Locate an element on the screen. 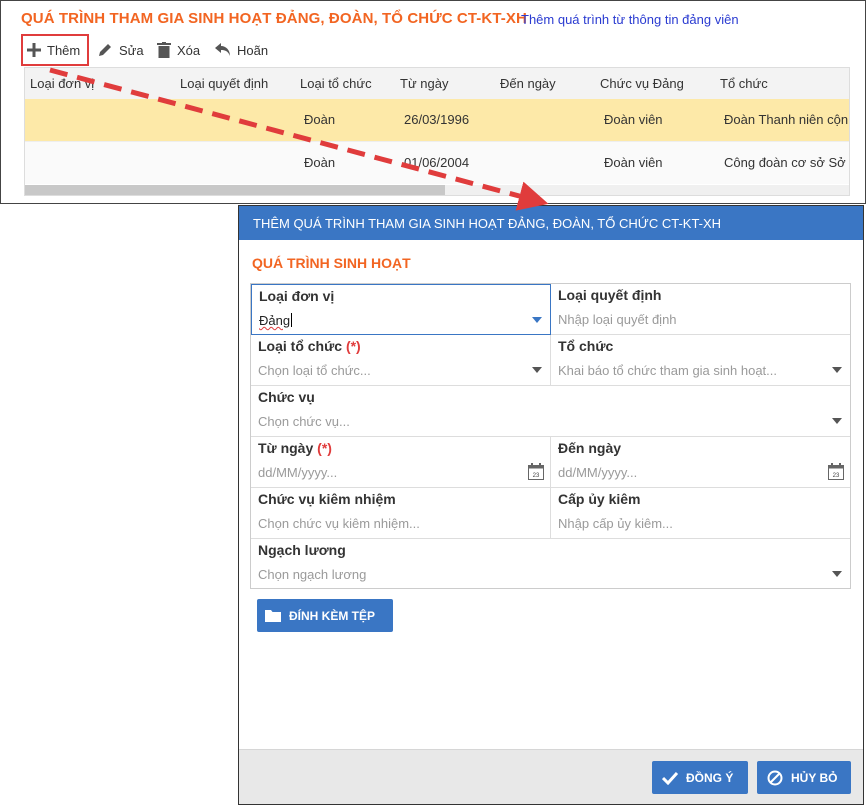  column-header: Chức vụ Đảng is located at coordinates (642, 83).